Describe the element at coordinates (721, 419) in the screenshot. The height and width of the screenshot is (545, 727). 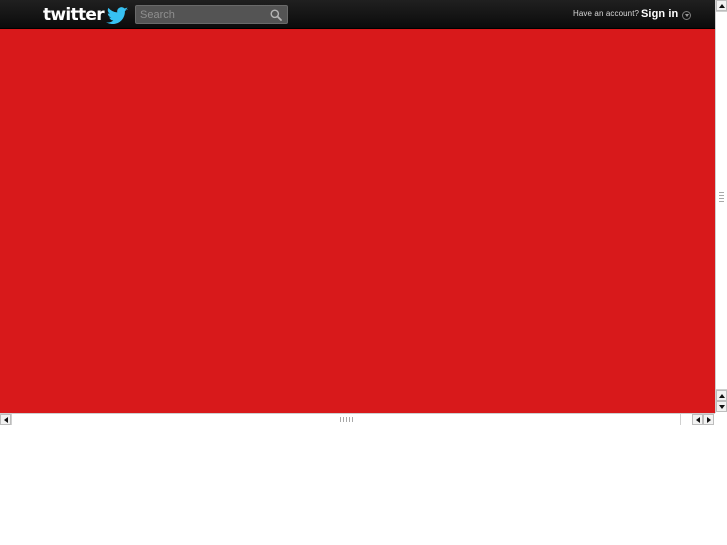
I see `scrollbar-corner` at that location.